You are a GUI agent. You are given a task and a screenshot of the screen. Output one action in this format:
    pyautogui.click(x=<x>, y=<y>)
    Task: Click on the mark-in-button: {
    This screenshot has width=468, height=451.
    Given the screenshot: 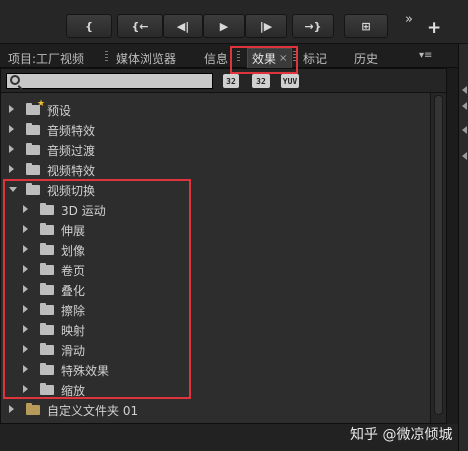 What is the action you would take?
    pyautogui.click(x=89, y=26)
    